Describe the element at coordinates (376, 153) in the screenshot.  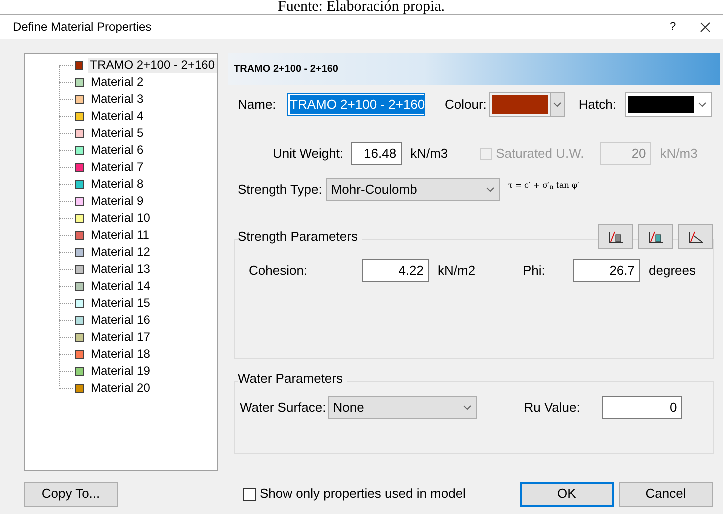
I see `unit-weight-field: 16.48` at that location.